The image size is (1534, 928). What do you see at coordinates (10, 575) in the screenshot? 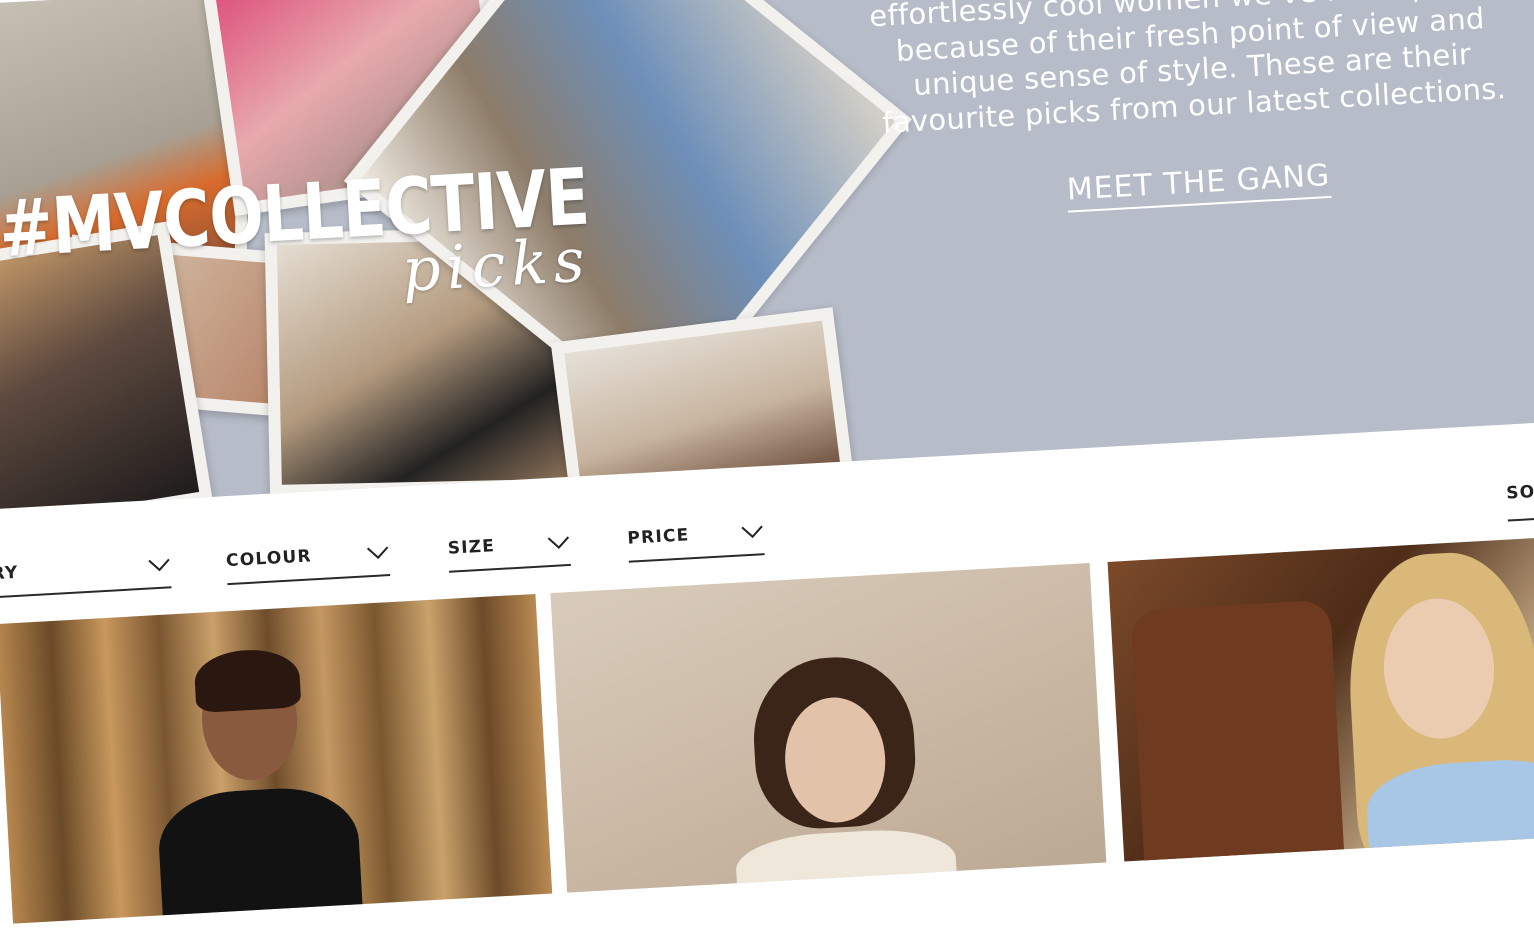
I see `category-filter-label: CATEGORY` at bounding box center [10, 575].